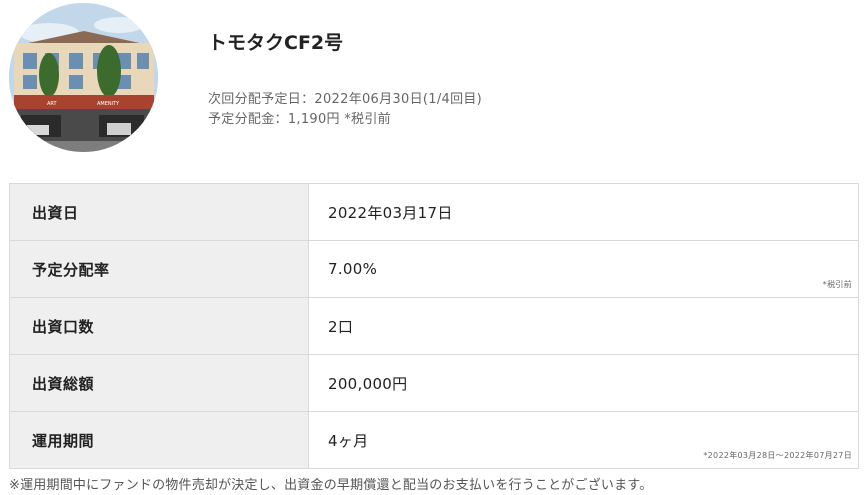 The height and width of the screenshot is (495, 864). Describe the element at coordinates (348, 440) in the screenshot. I see `value-text: 4ヶ月` at that location.